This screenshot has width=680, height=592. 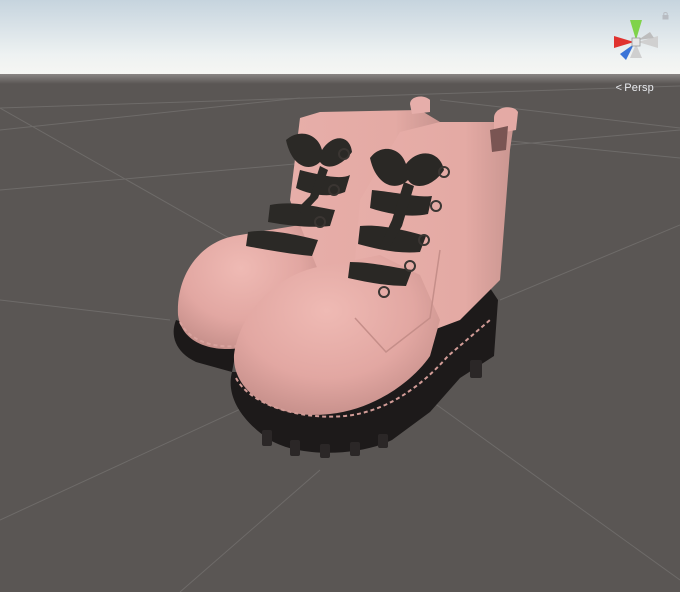 I want to click on sky, so click(x=340, y=37).